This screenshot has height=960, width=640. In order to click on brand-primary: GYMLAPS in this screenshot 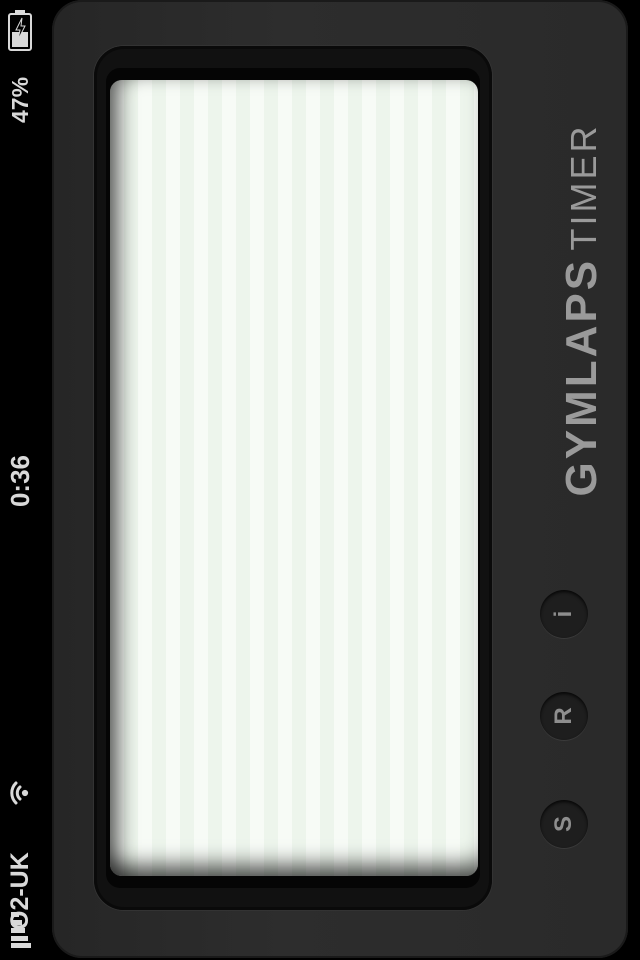, I will do `click(581, 377)`.